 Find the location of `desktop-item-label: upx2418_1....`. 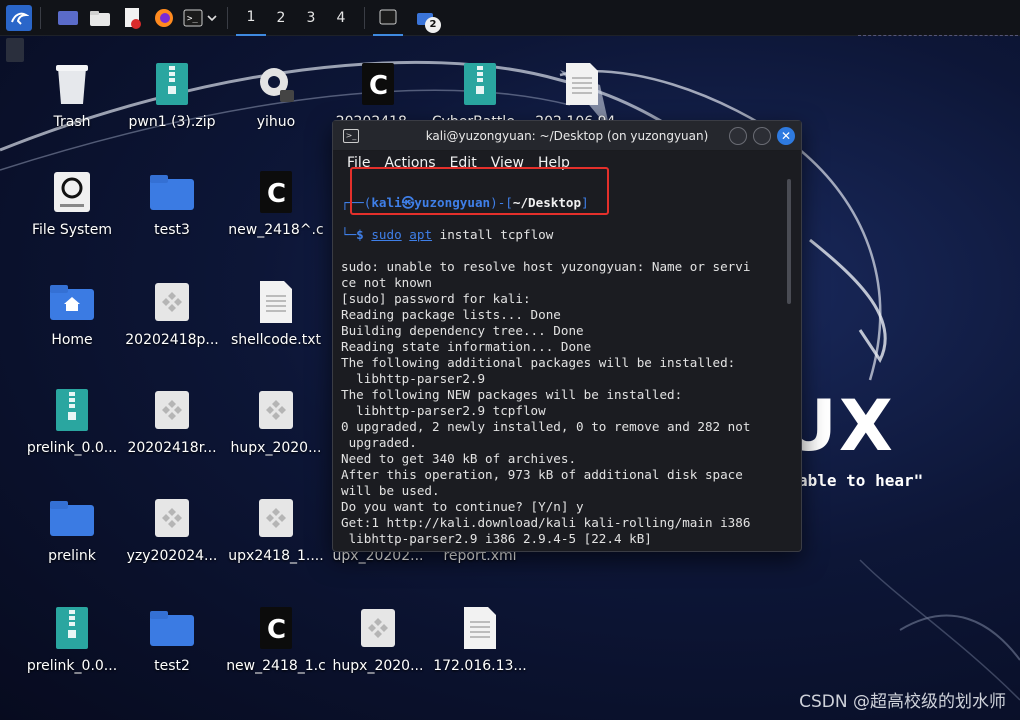

desktop-item-label: upx2418_1.... is located at coordinates (276, 556).